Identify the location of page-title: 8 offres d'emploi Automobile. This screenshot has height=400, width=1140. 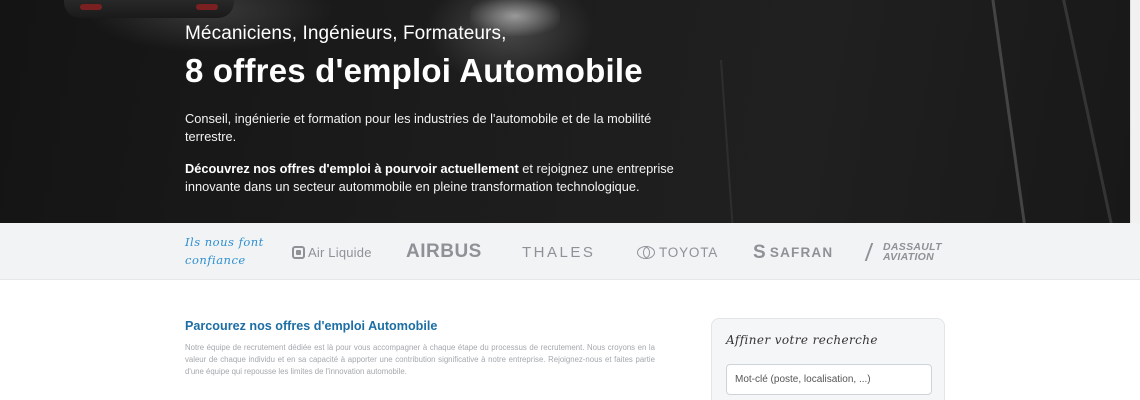
(414, 70).